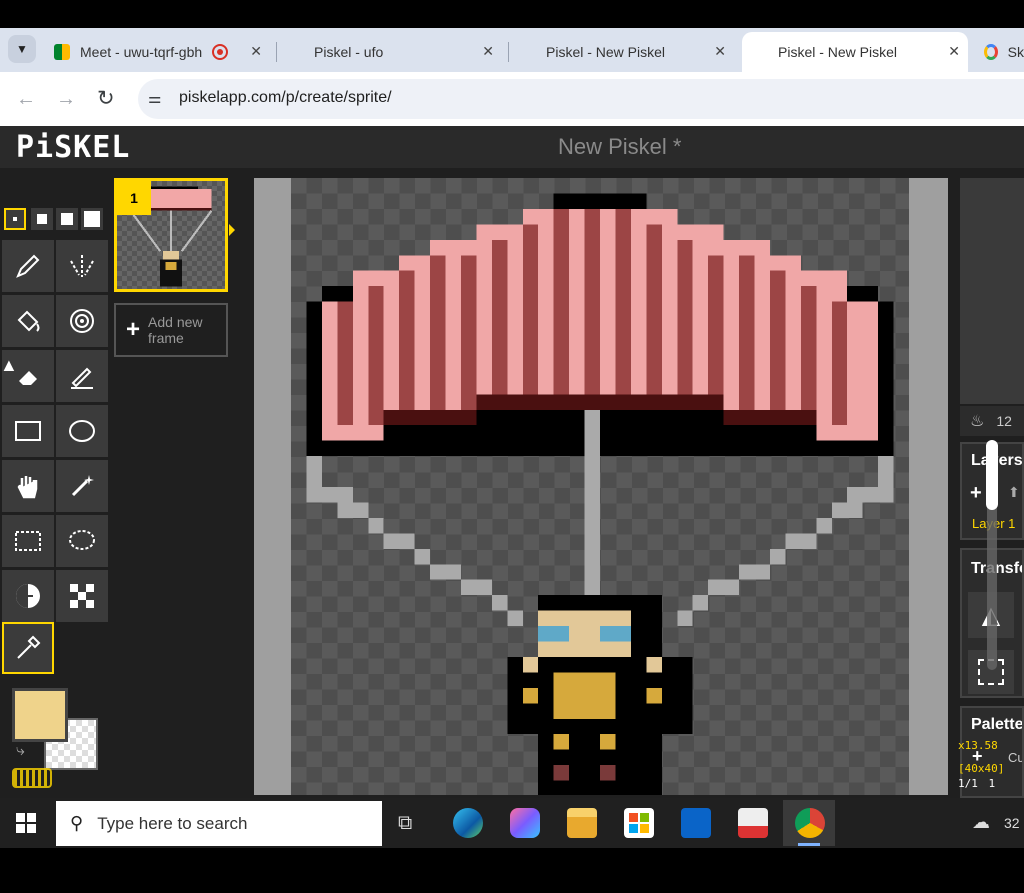 This screenshot has width=1024, height=893. What do you see at coordinates (62, 52) in the screenshot?
I see `meet-icon` at bounding box center [62, 52].